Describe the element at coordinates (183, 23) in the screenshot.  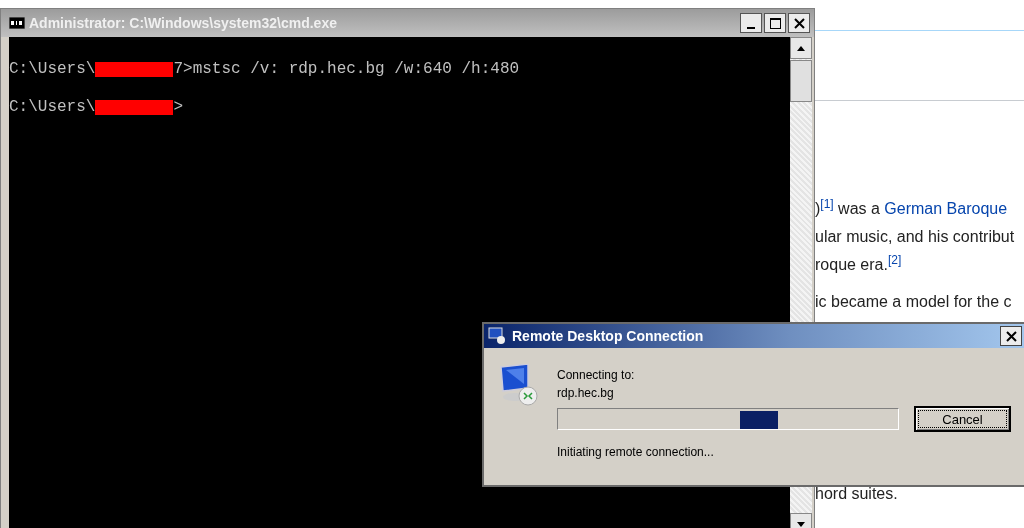
I see `window-title: Administrator: C:\Windows\system32\cmd.exe` at that location.